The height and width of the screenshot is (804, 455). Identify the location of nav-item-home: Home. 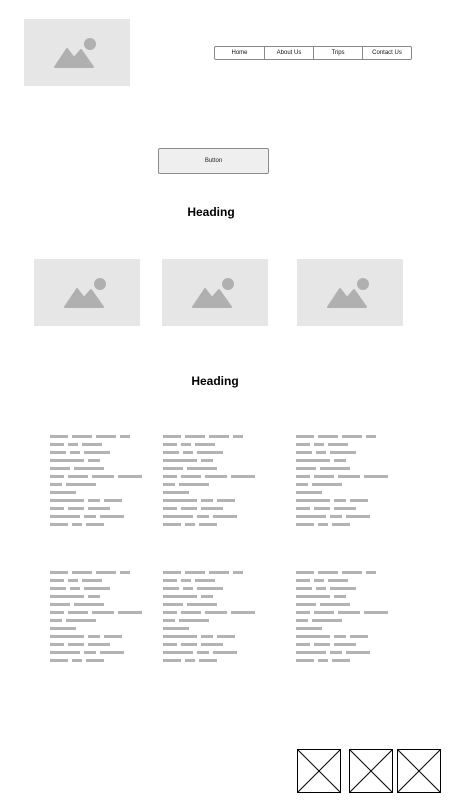
(239, 53).